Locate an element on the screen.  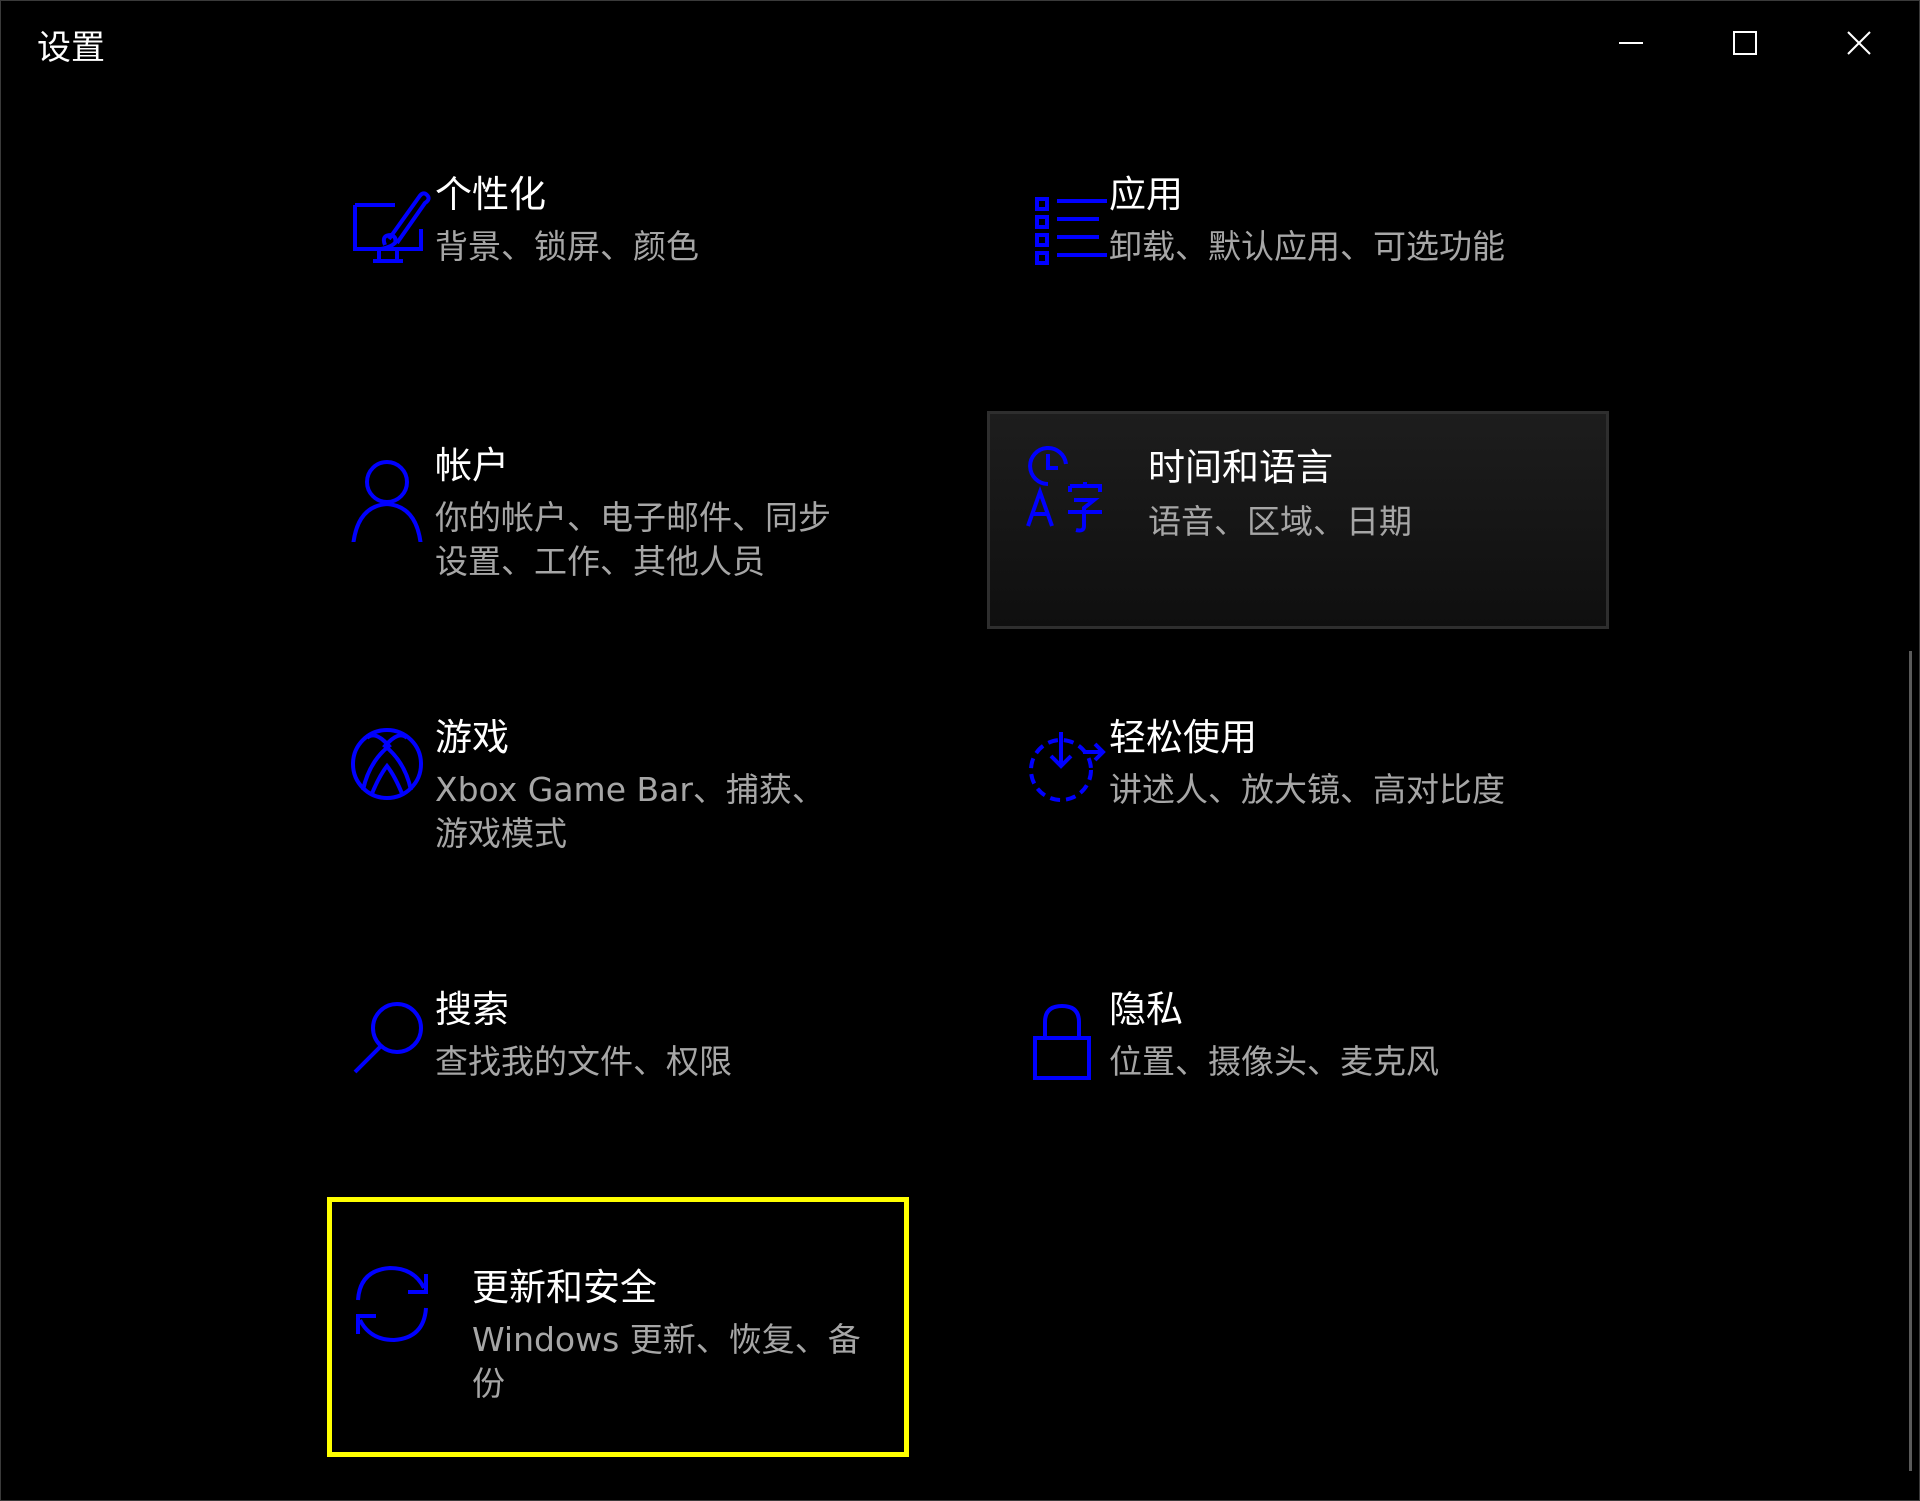
close-button is located at coordinates (1859, 43).